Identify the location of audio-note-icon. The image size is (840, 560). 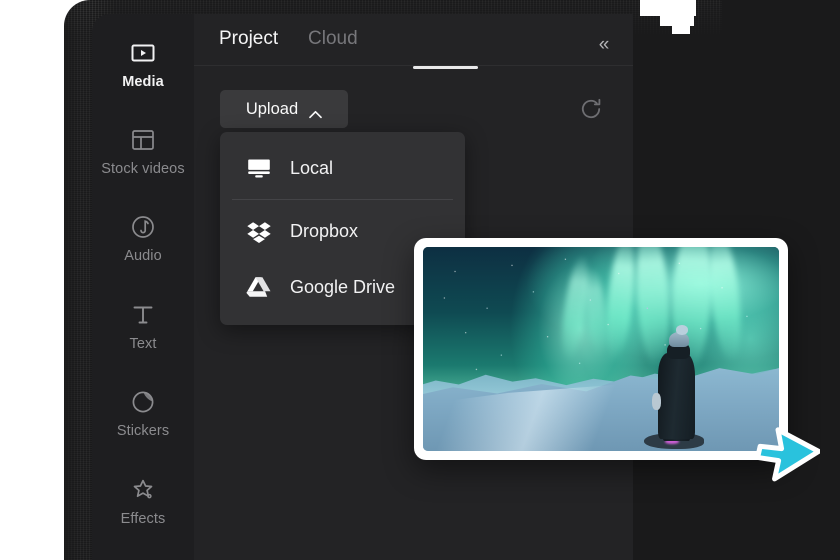
(143, 227).